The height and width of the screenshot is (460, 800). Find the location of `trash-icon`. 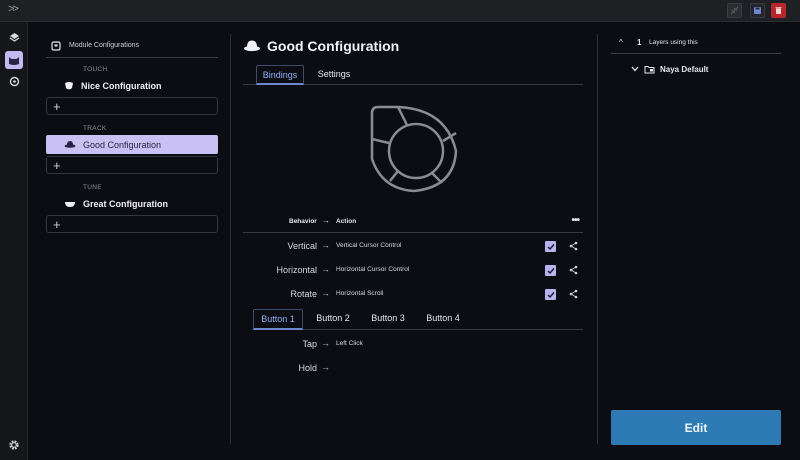

trash-icon is located at coordinates (778, 10).